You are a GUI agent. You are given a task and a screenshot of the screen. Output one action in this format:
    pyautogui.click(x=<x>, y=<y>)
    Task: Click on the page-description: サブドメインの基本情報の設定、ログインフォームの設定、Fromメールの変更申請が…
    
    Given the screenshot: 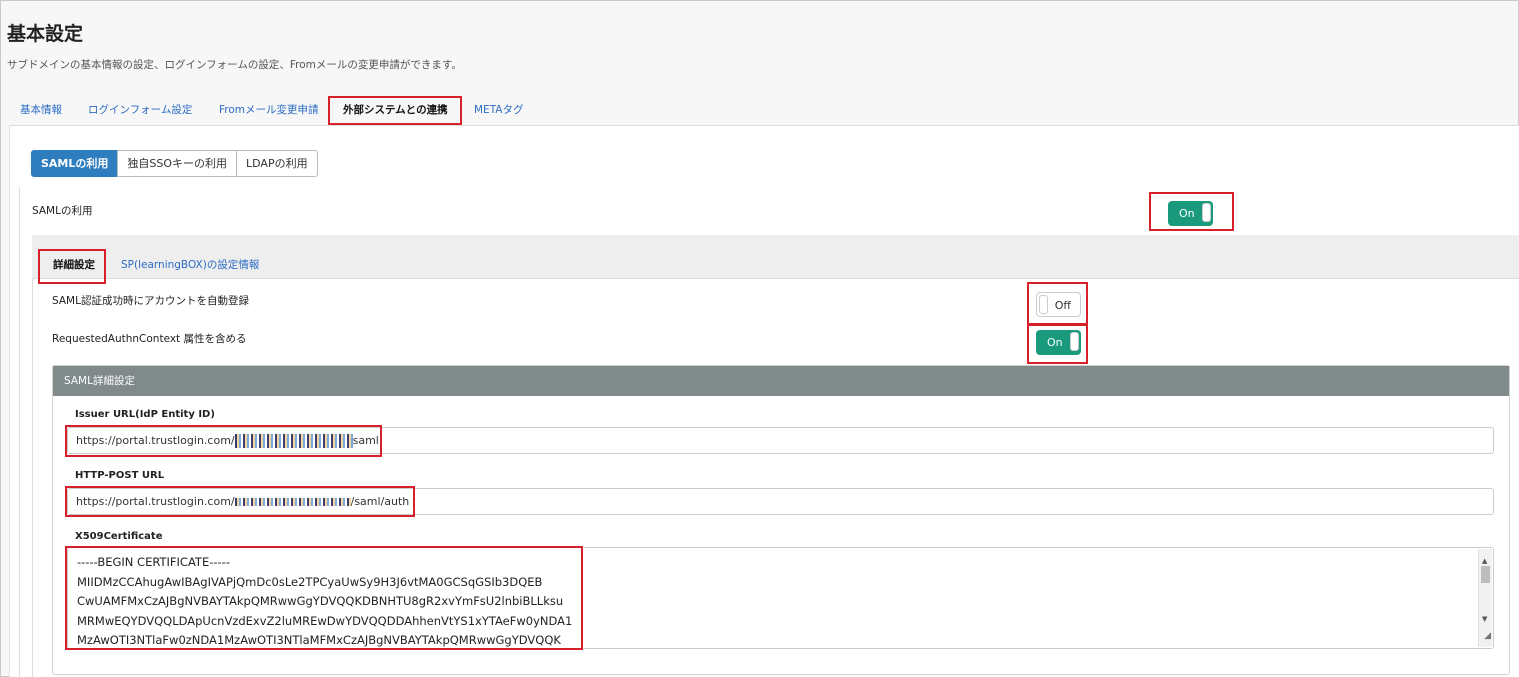 What is the action you would take?
    pyautogui.click(x=234, y=65)
    